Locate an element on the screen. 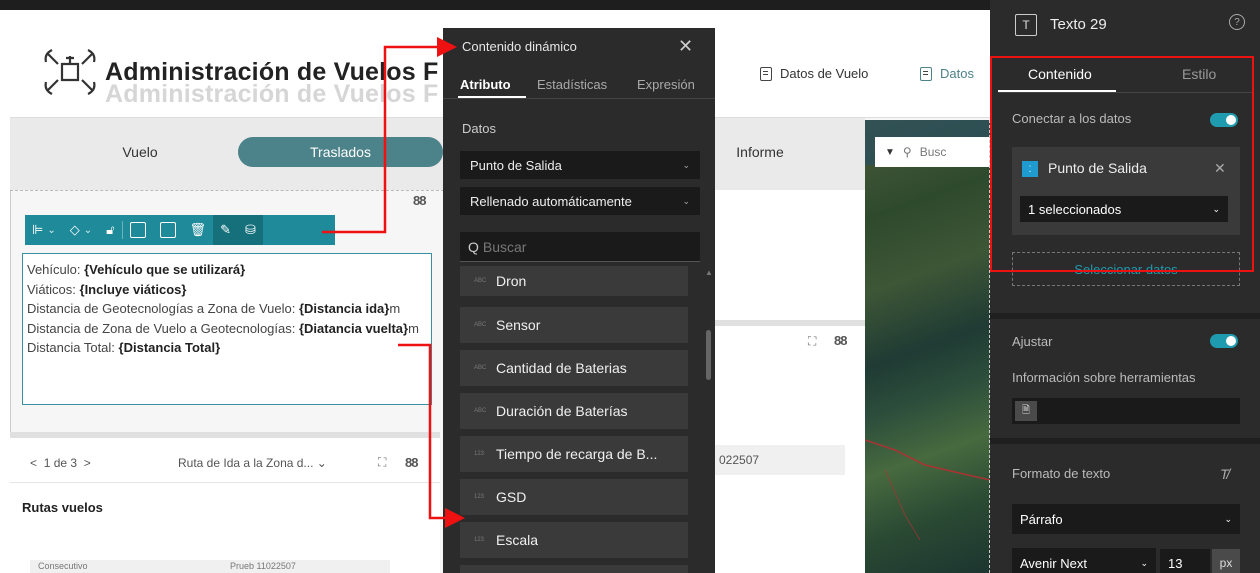  attribute-item: ABC Cantidad de Baterias is located at coordinates (574, 368).